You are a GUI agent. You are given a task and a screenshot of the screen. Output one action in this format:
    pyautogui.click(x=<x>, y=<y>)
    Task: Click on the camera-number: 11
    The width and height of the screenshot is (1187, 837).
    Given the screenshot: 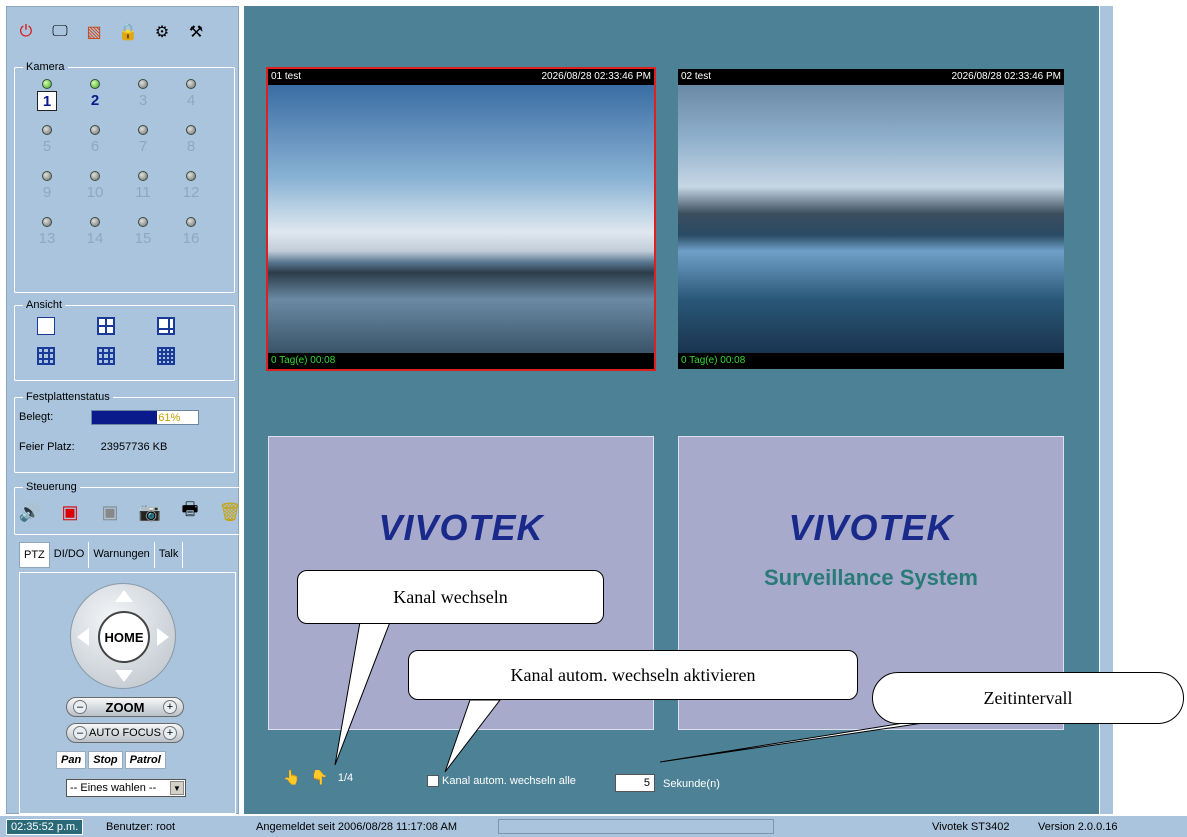 What is the action you would take?
    pyautogui.click(x=143, y=192)
    